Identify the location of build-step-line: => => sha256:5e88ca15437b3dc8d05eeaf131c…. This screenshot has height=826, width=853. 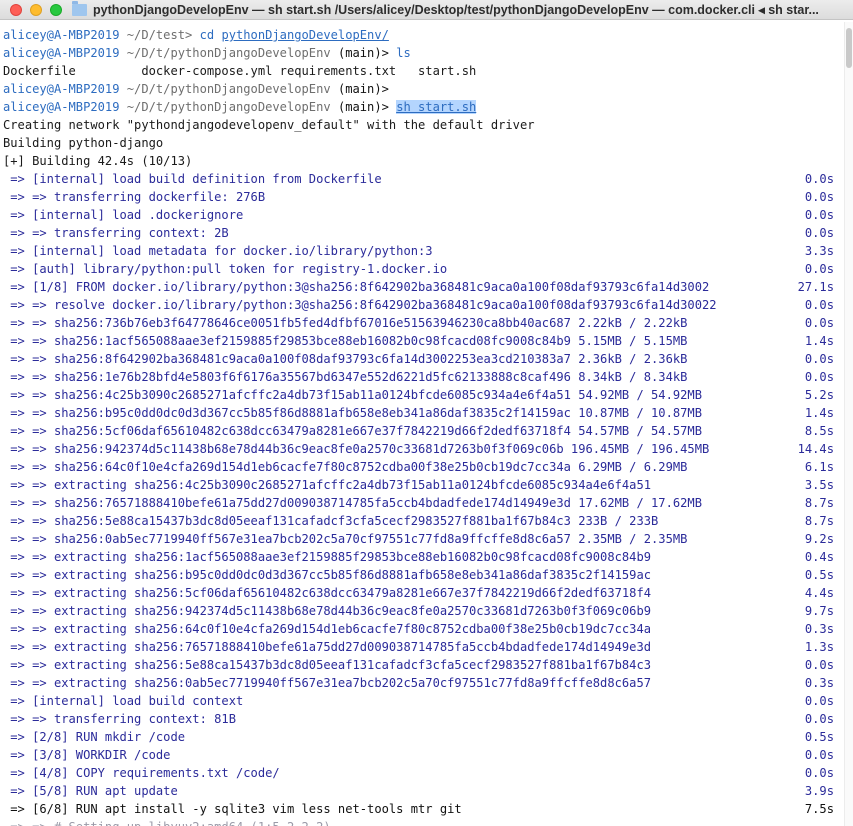
(331, 521).